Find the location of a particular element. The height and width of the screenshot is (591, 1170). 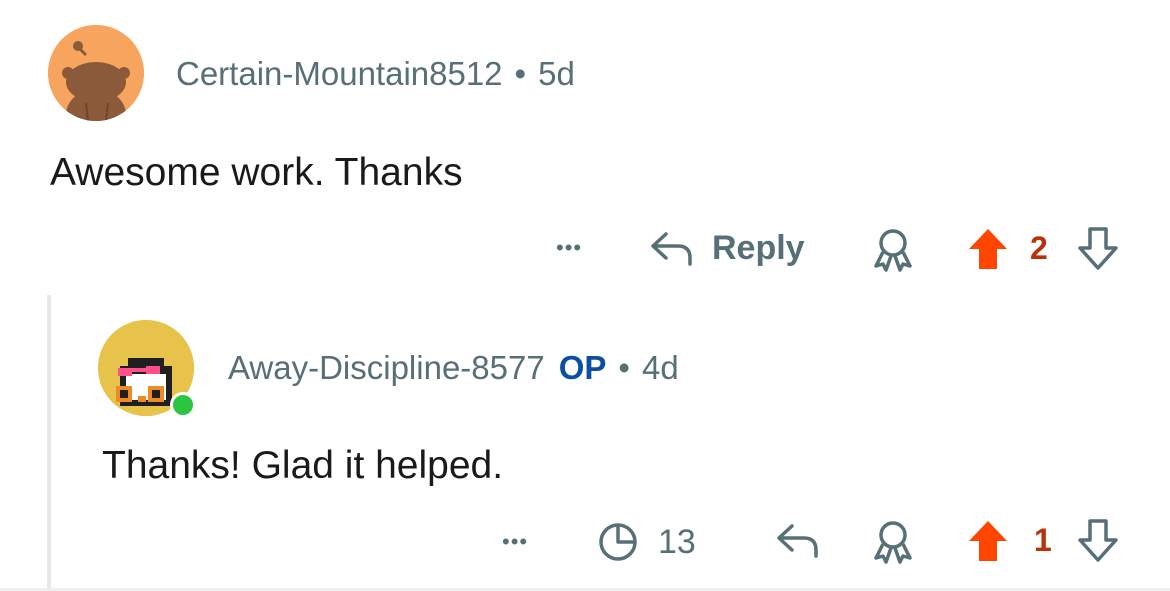

vote-count: 1 is located at coordinates (1043, 540).